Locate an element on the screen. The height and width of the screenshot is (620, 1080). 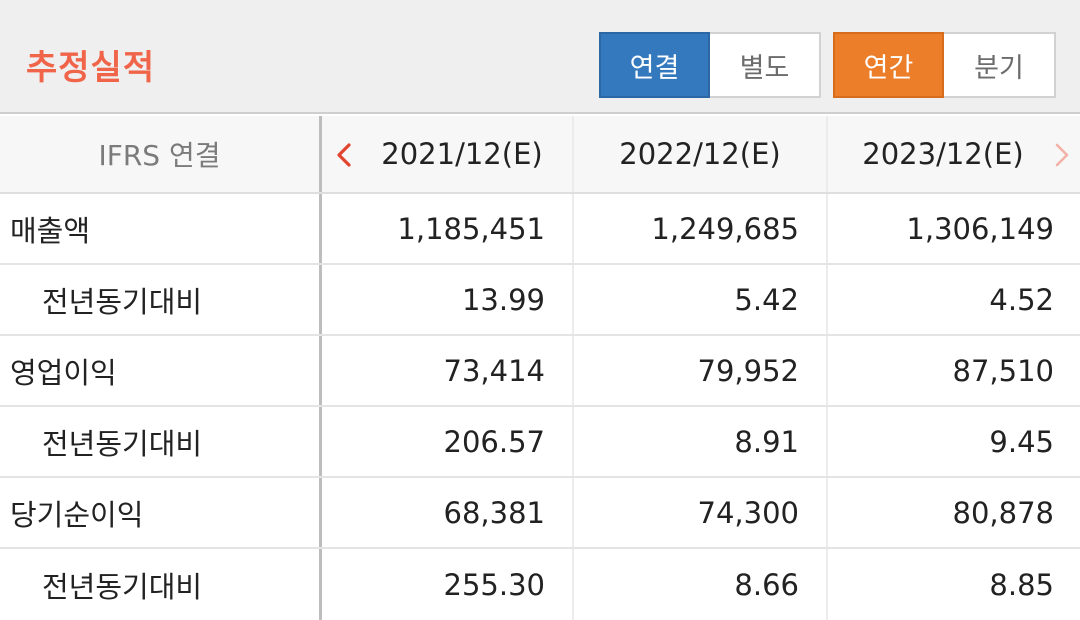
value-cell: 4.52 is located at coordinates (1021, 299).